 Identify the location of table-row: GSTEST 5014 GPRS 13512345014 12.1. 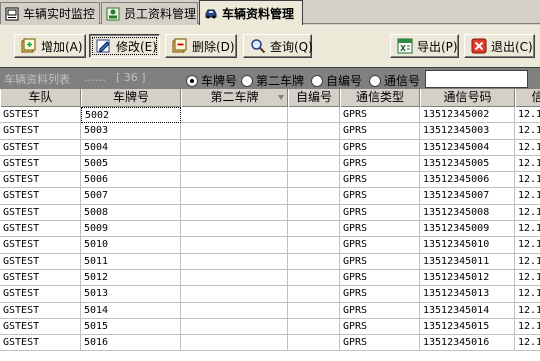
(270, 310).